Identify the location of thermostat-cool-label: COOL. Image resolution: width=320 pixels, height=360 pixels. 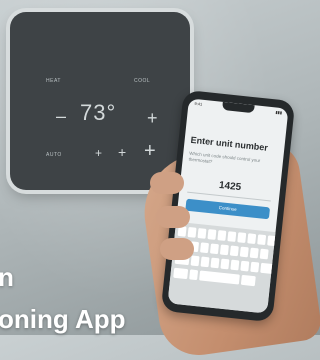
(142, 81).